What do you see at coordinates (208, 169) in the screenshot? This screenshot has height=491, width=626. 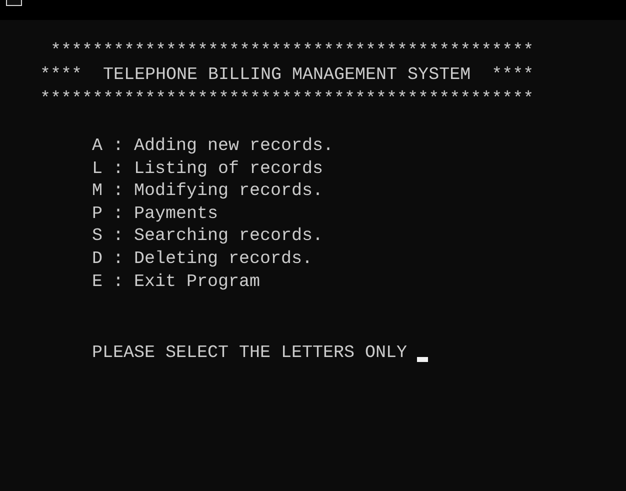 I see `menu-option: L : Listing of records` at bounding box center [208, 169].